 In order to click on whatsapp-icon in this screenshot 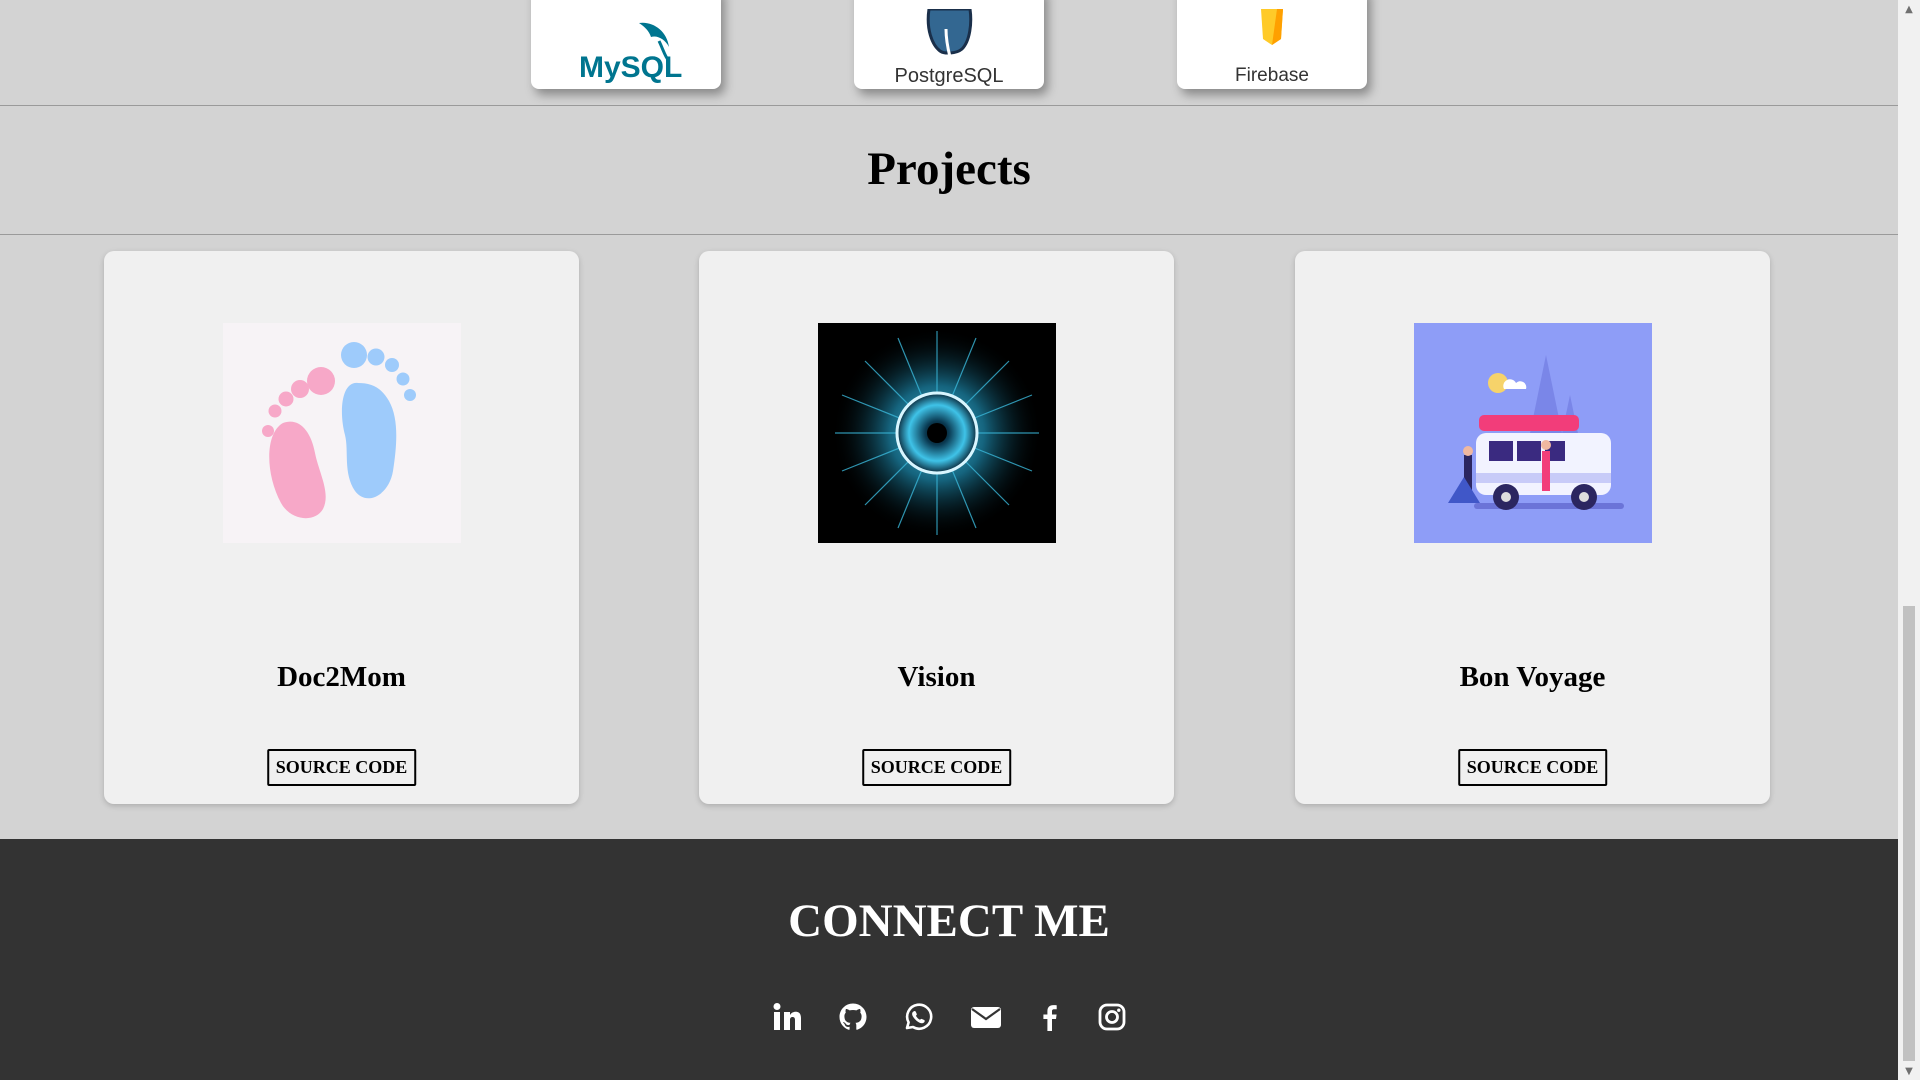, I will do `click(918, 1017)`.